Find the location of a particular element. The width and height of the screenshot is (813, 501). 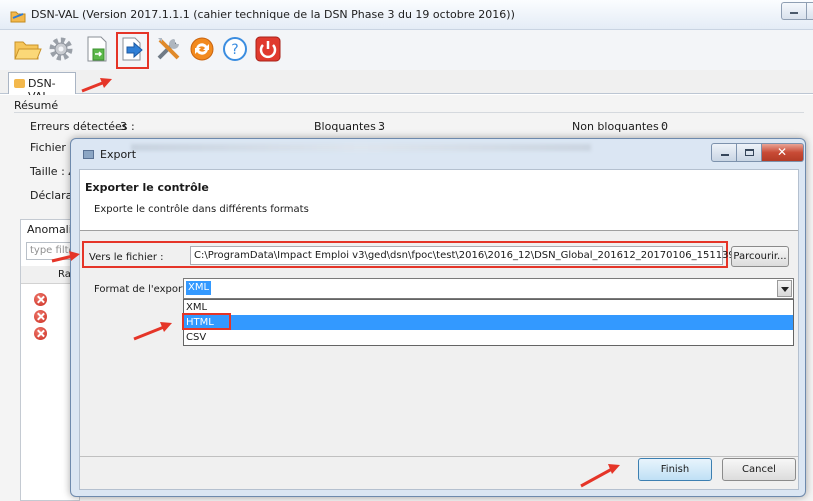

close-icon: ✕ is located at coordinates (782, 152).